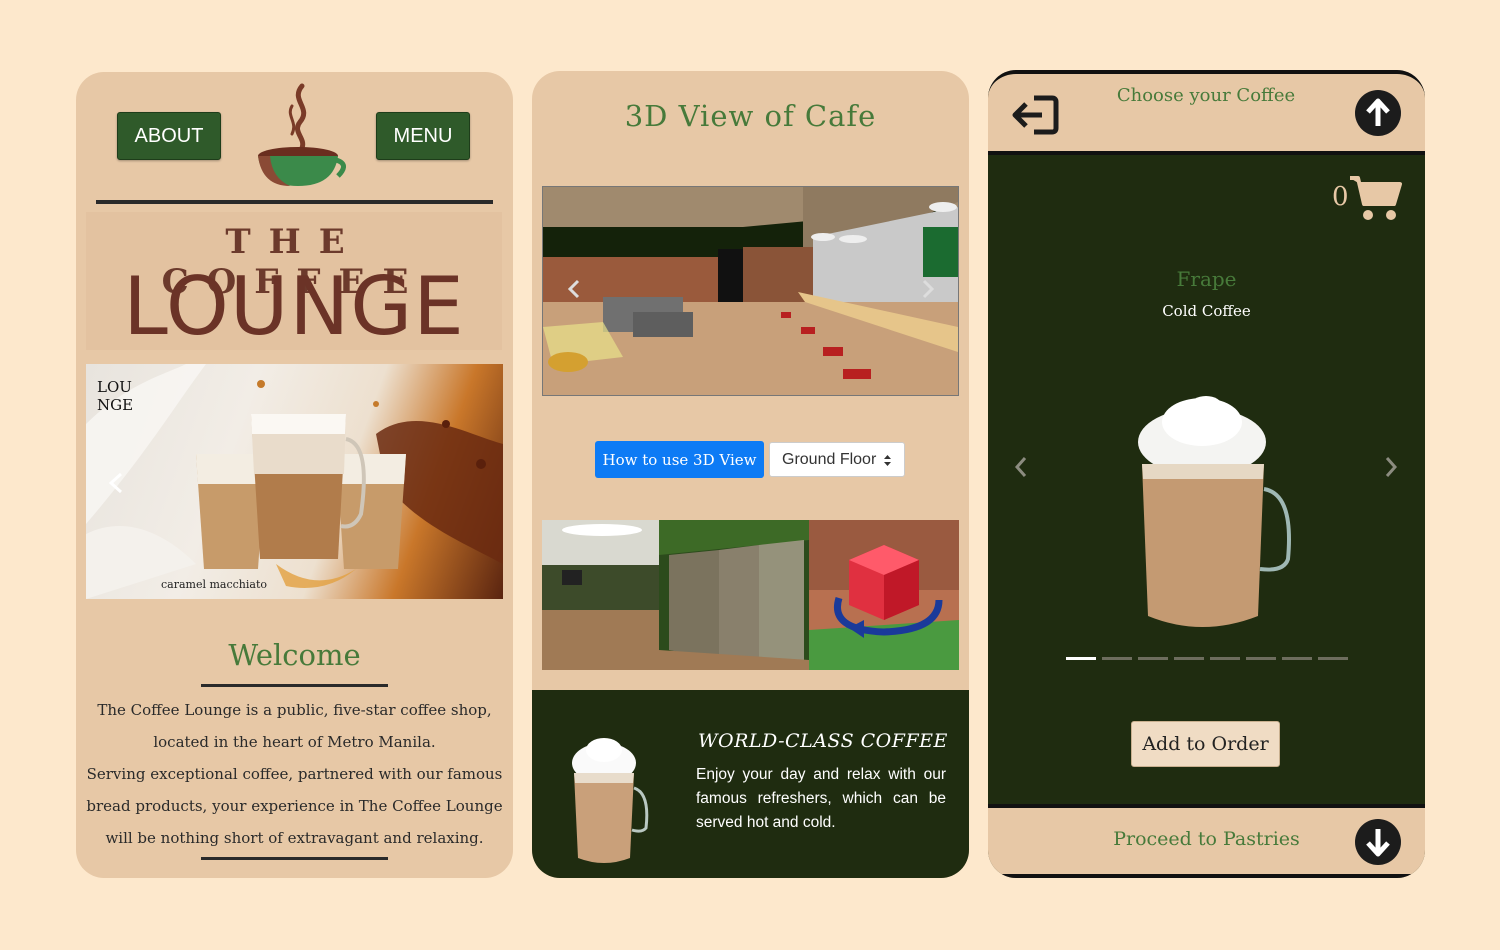 This screenshot has width=1500, height=950. Describe the element at coordinates (1206, 841) in the screenshot. I see `order-footer: Proceed to Pastries` at that location.